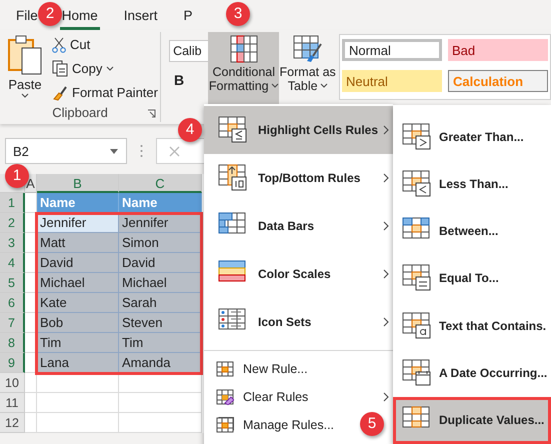  What do you see at coordinates (12, 343) in the screenshot?
I see `row-header: 8` at bounding box center [12, 343].